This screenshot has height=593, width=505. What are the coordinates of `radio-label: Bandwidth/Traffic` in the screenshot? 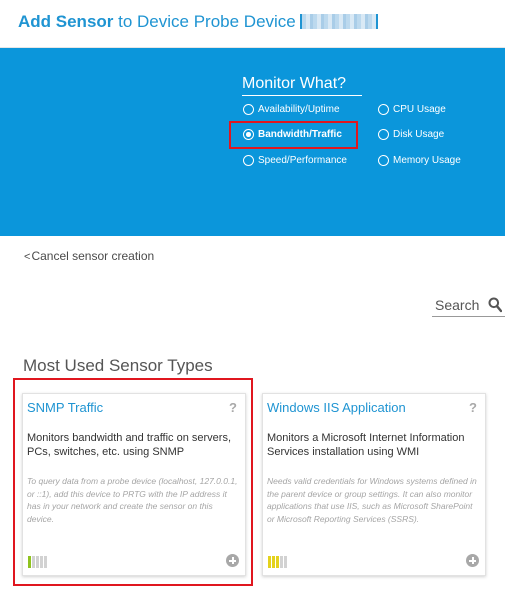 It's located at (300, 134).